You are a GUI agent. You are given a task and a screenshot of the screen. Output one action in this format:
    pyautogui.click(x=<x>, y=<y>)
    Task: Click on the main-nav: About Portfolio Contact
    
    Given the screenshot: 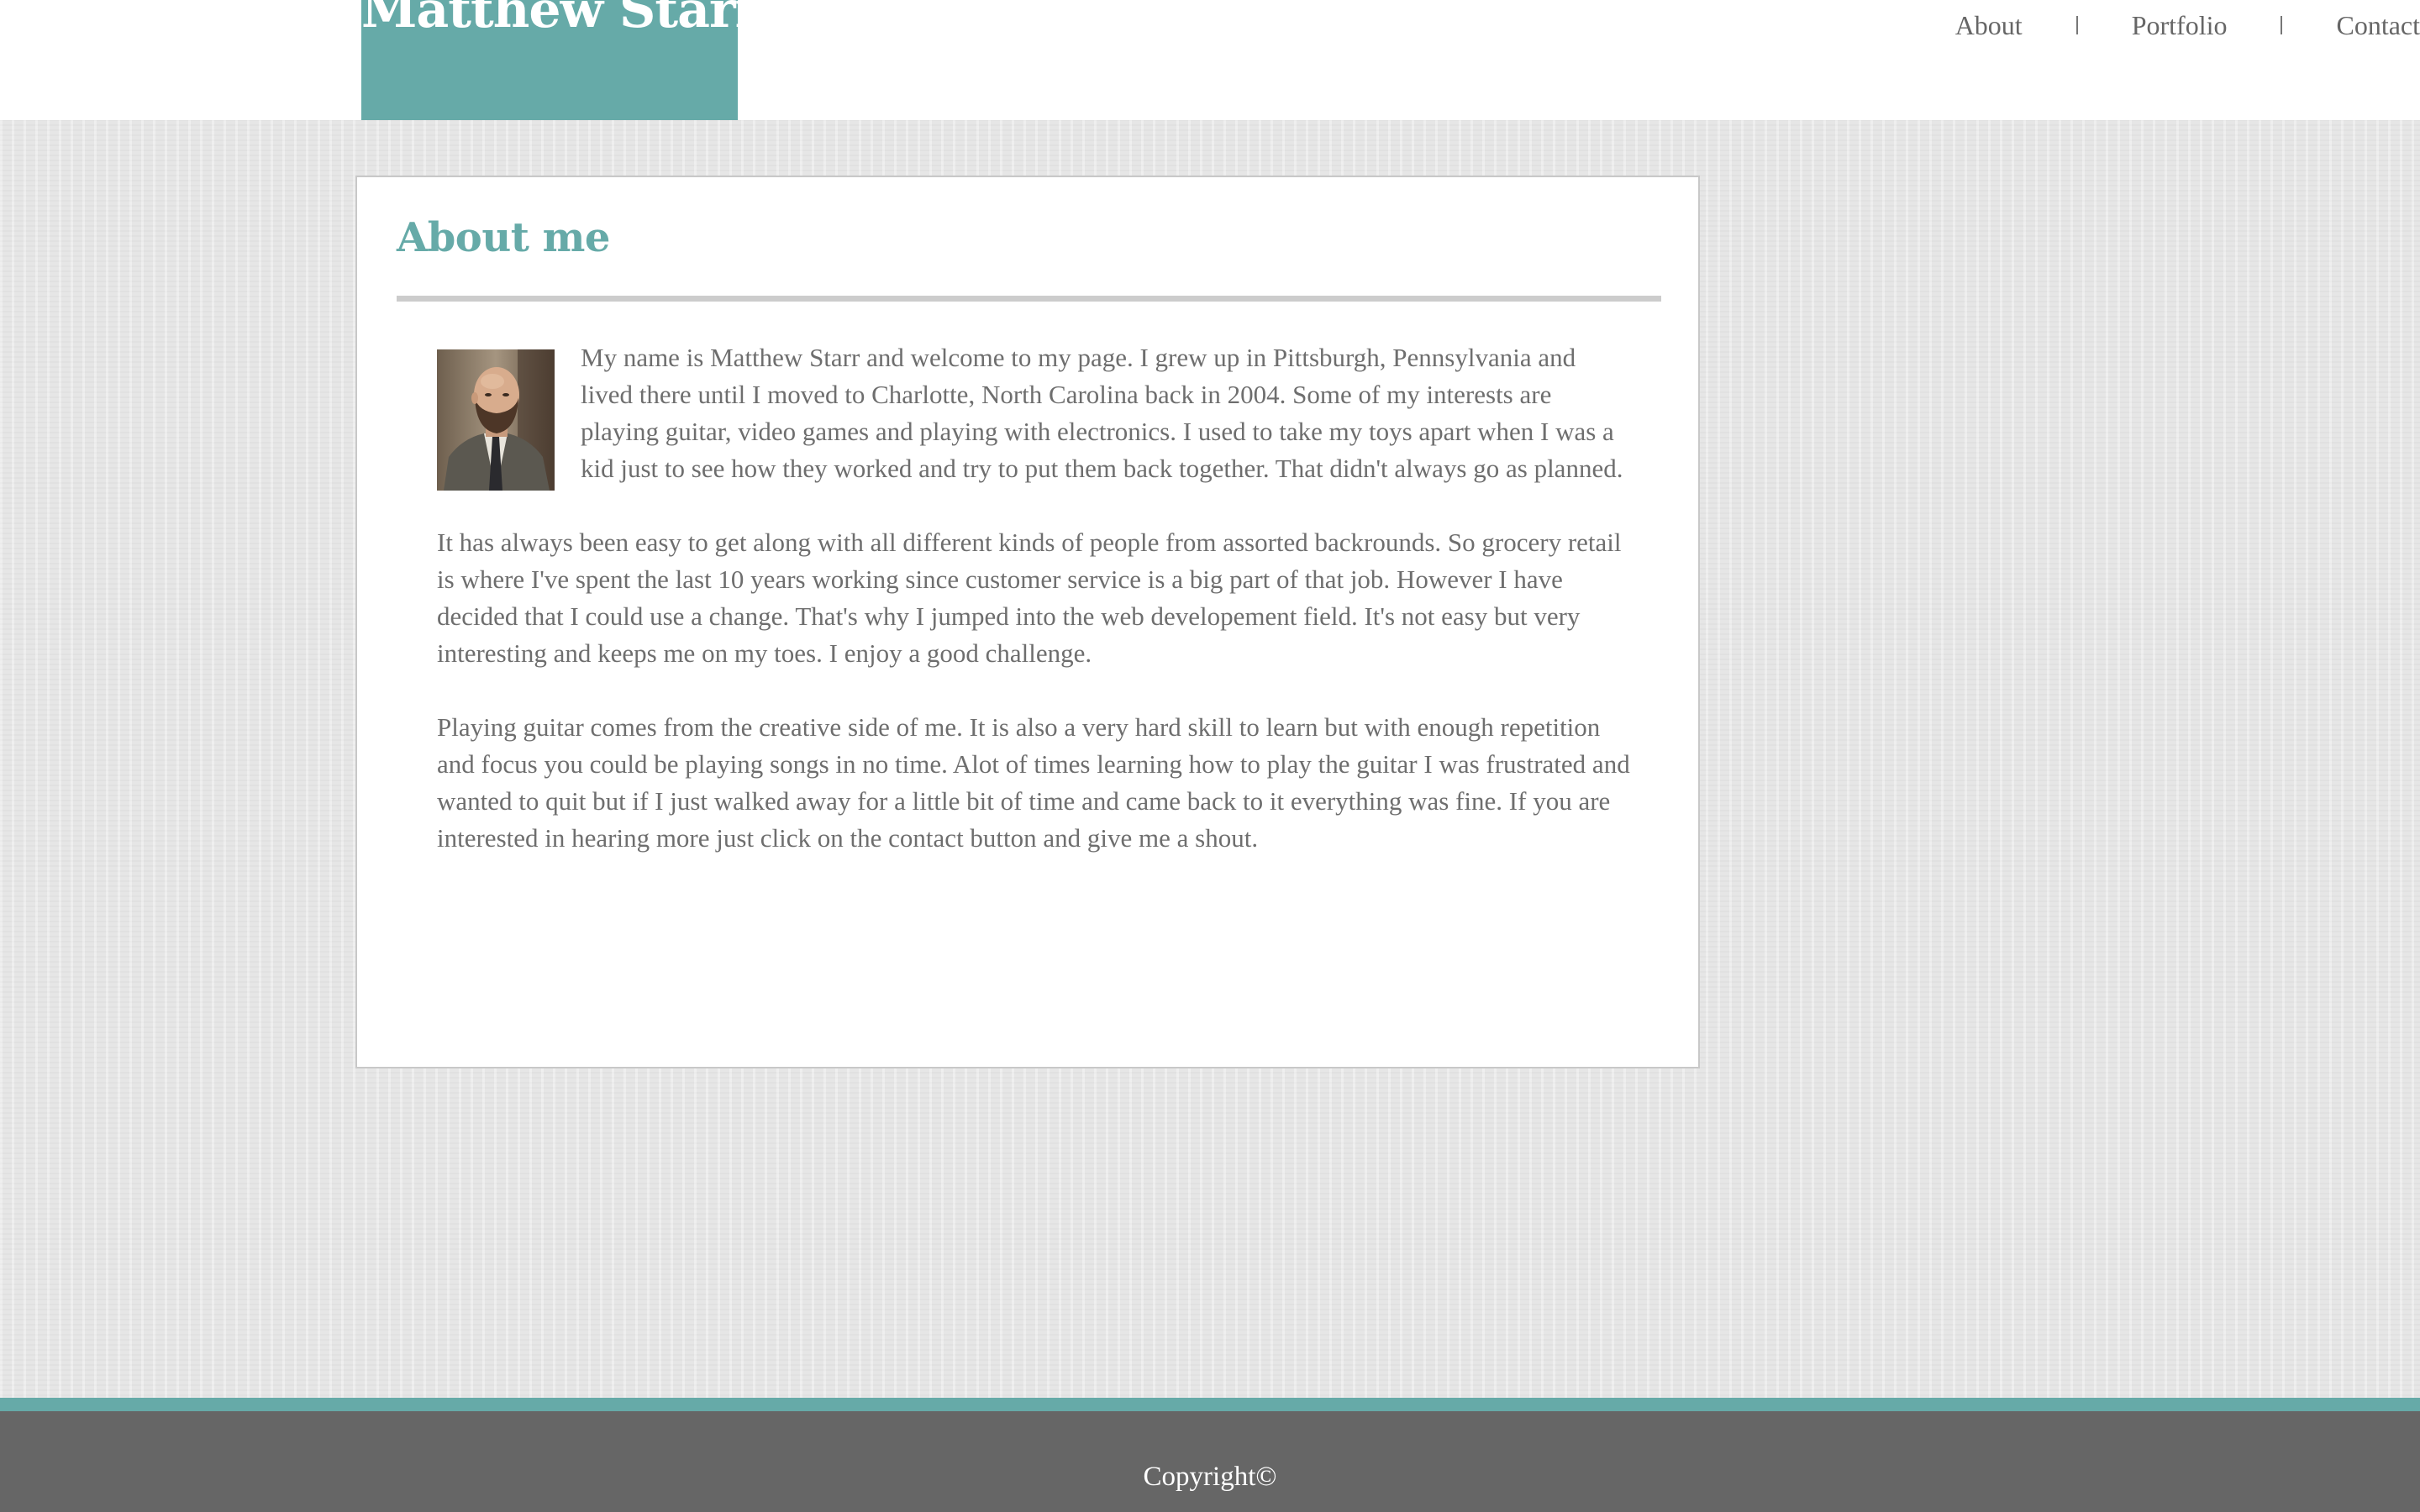 What is the action you would take?
    pyautogui.click(x=2187, y=25)
    